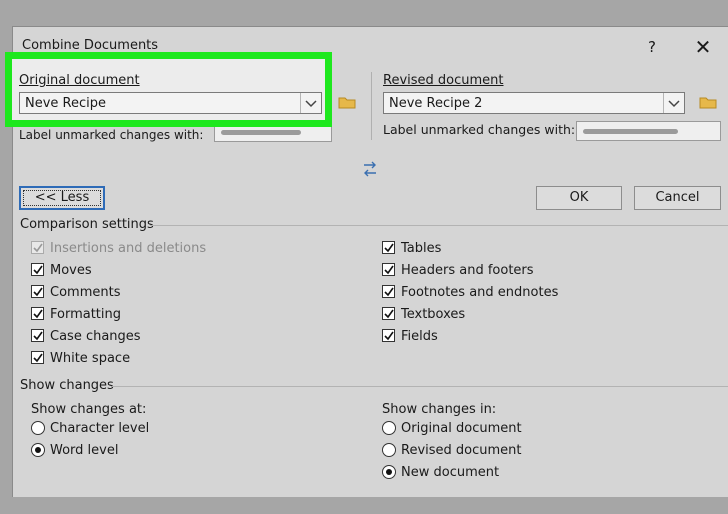  What do you see at coordinates (170, 103) in the screenshot?
I see `original-document-dropdown: Neve Recipe` at bounding box center [170, 103].